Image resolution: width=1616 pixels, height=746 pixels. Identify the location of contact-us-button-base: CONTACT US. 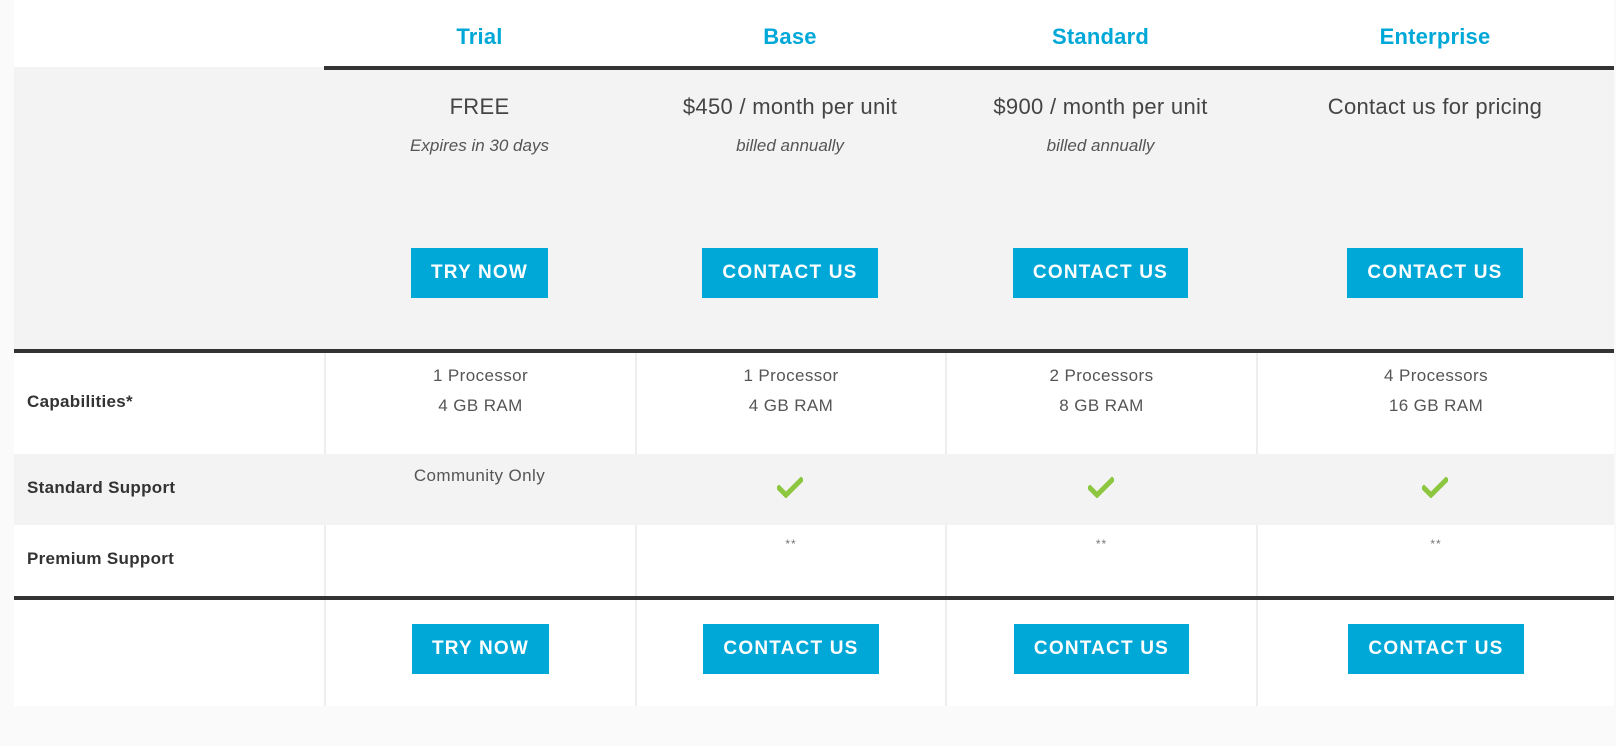
(790, 273).